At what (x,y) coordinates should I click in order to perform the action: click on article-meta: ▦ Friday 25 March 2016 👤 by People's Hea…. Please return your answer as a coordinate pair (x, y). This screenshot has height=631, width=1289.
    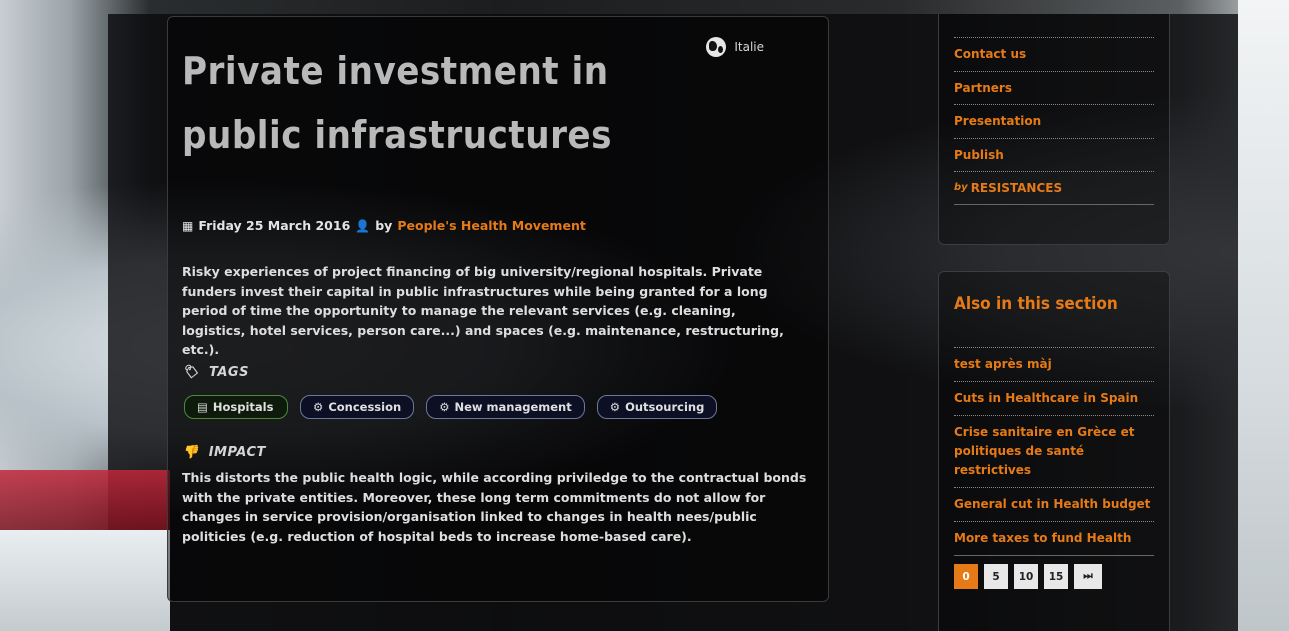
    Looking at the image, I should click on (384, 225).